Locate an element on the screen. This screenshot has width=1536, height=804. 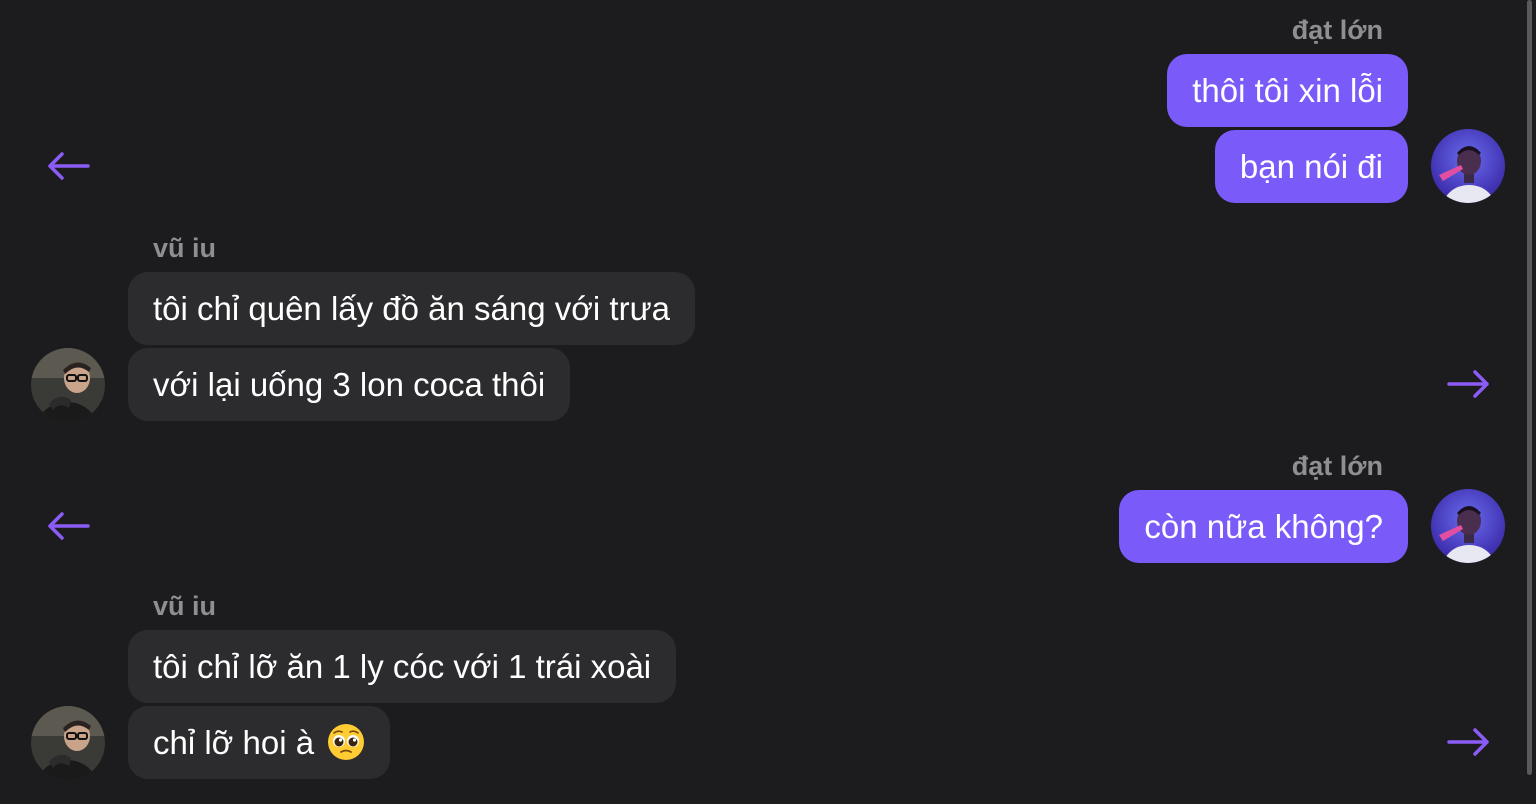
message-bubble: với lại uống 3 lon coca thôi is located at coordinates (349, 384).